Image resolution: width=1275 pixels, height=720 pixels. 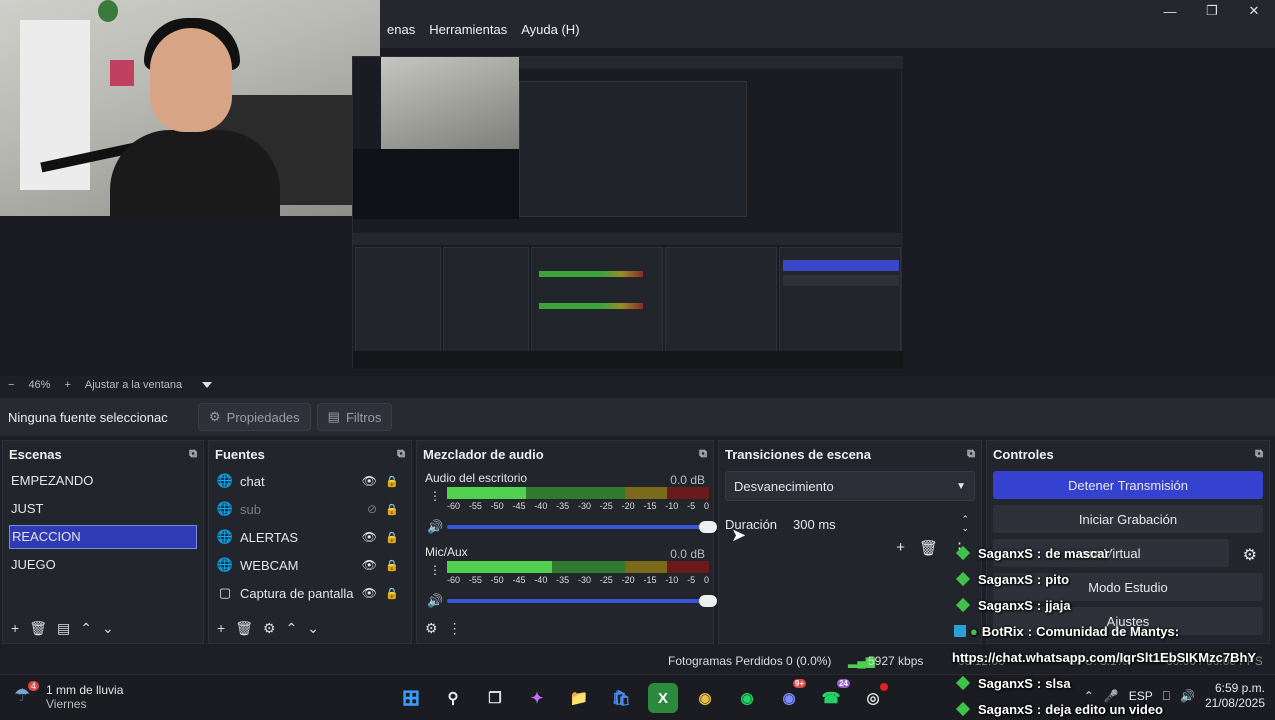 What do you see at coordinates (250, 509) in the screenshot?
I see `source-label: sub` at bounding box center [250, 509].